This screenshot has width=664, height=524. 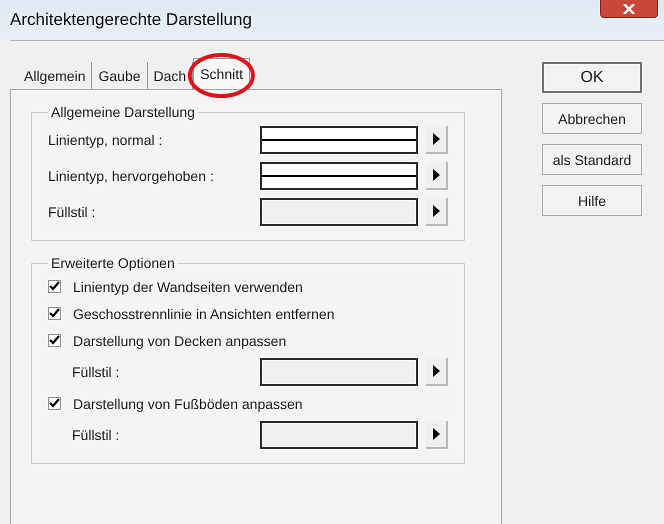 What do you see at coordinates (592, 118) in the screenshot?
I see `dialog-button: Abbrechen` at bounding box center [592, 118].